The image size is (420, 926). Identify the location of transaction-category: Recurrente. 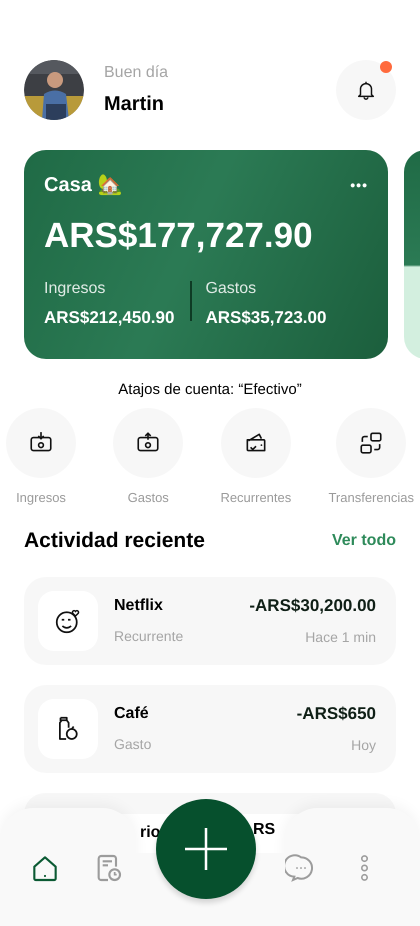
(149, 636).